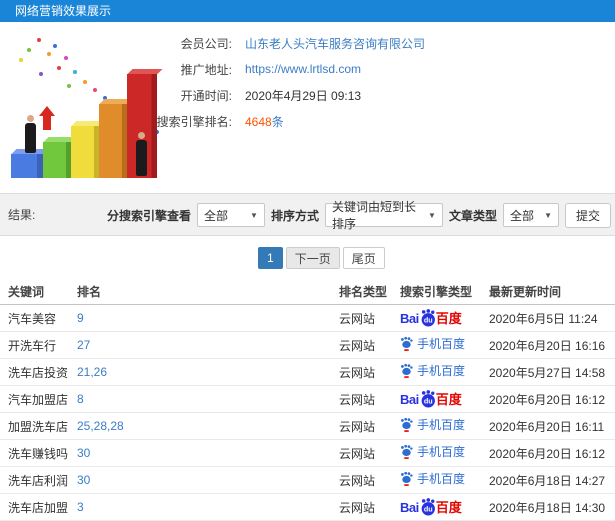 The height and width of the screenshot is (521, 615). I want to click on col-updated: 最新更新时间, so click(552, 291).